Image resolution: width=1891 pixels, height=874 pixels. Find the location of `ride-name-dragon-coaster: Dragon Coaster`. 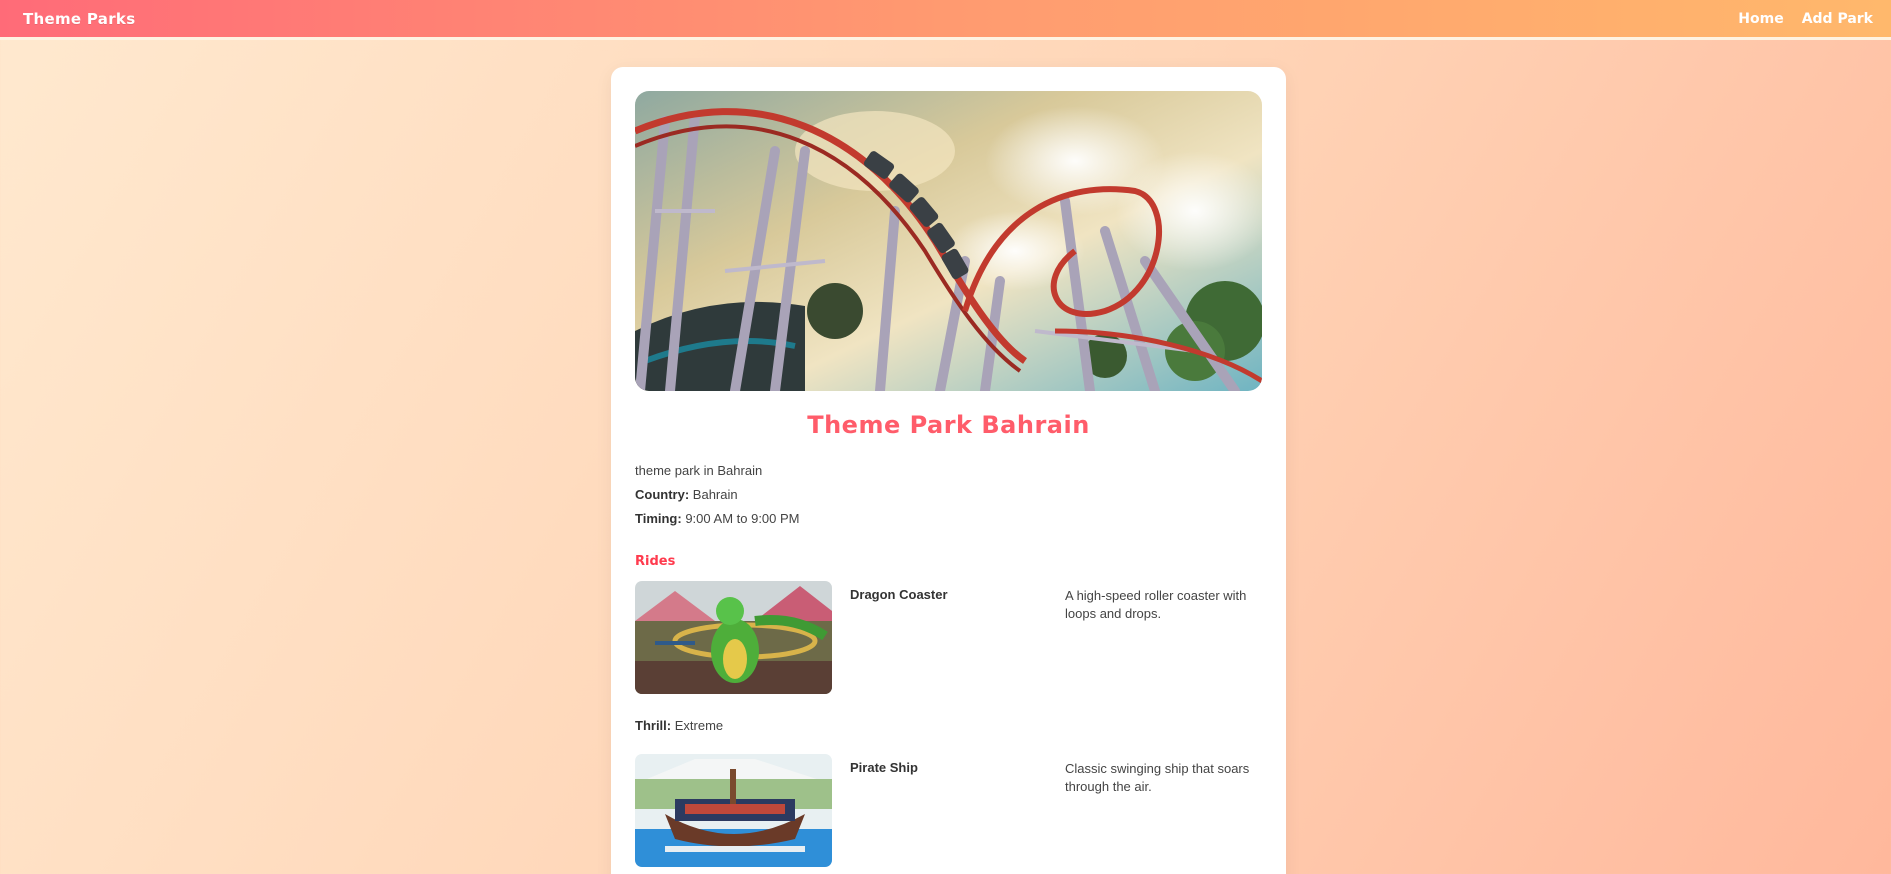

ride-name-dragon-coaster: Dragon Coaster is located at coordinates (899, 594).